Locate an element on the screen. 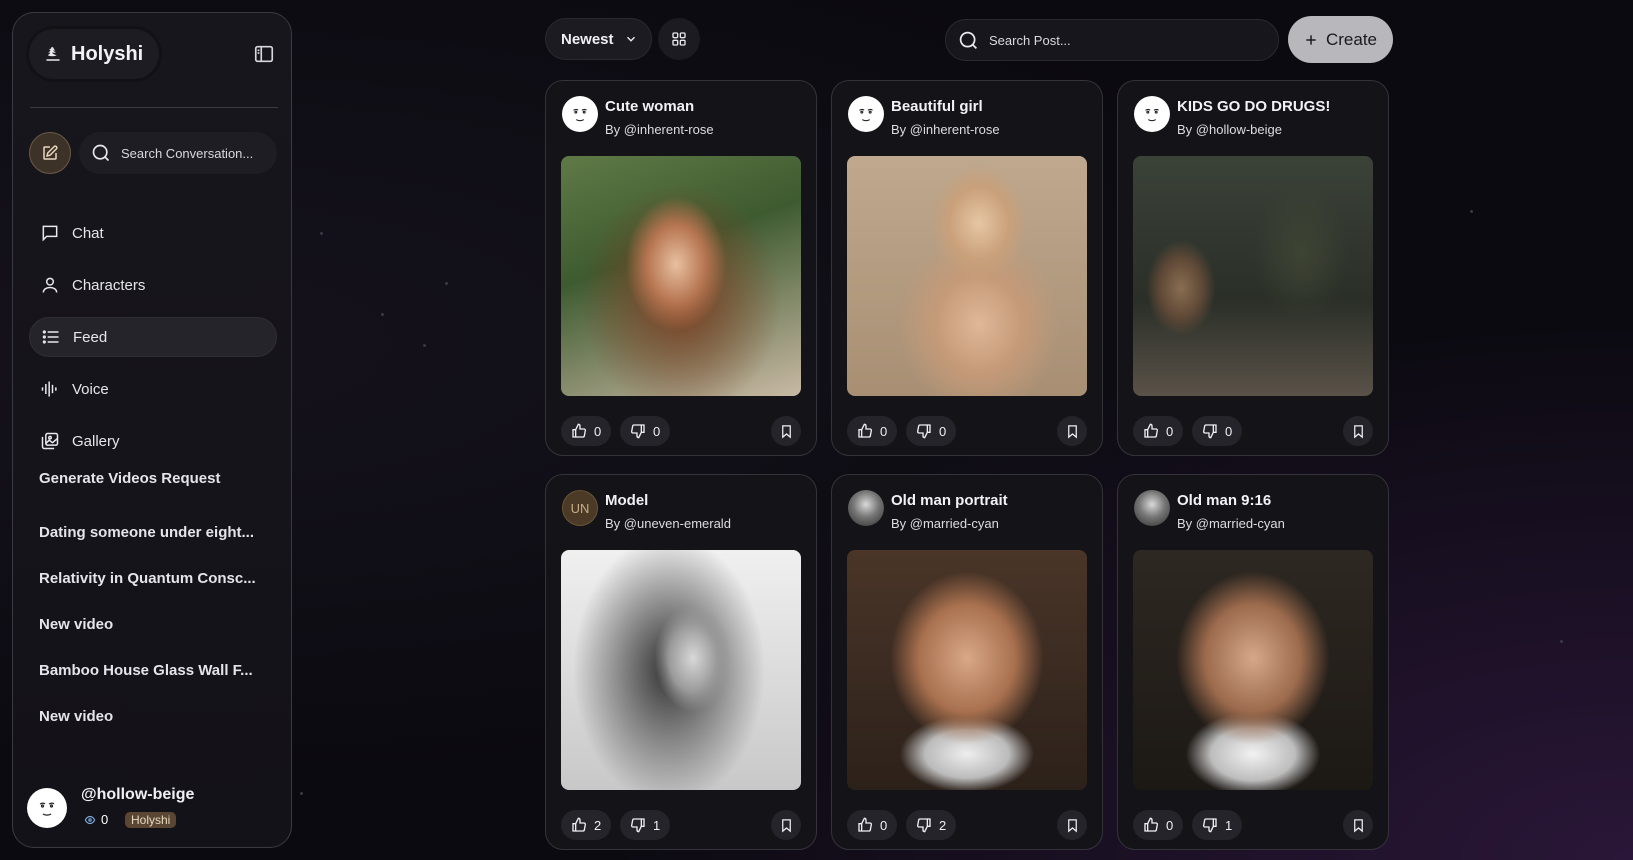 This screenshot has width=1633, height=860. post-card: KIDS GO DO DRUGS! By @hollow-beige 0 0 is located at coordinates (1253, 268).